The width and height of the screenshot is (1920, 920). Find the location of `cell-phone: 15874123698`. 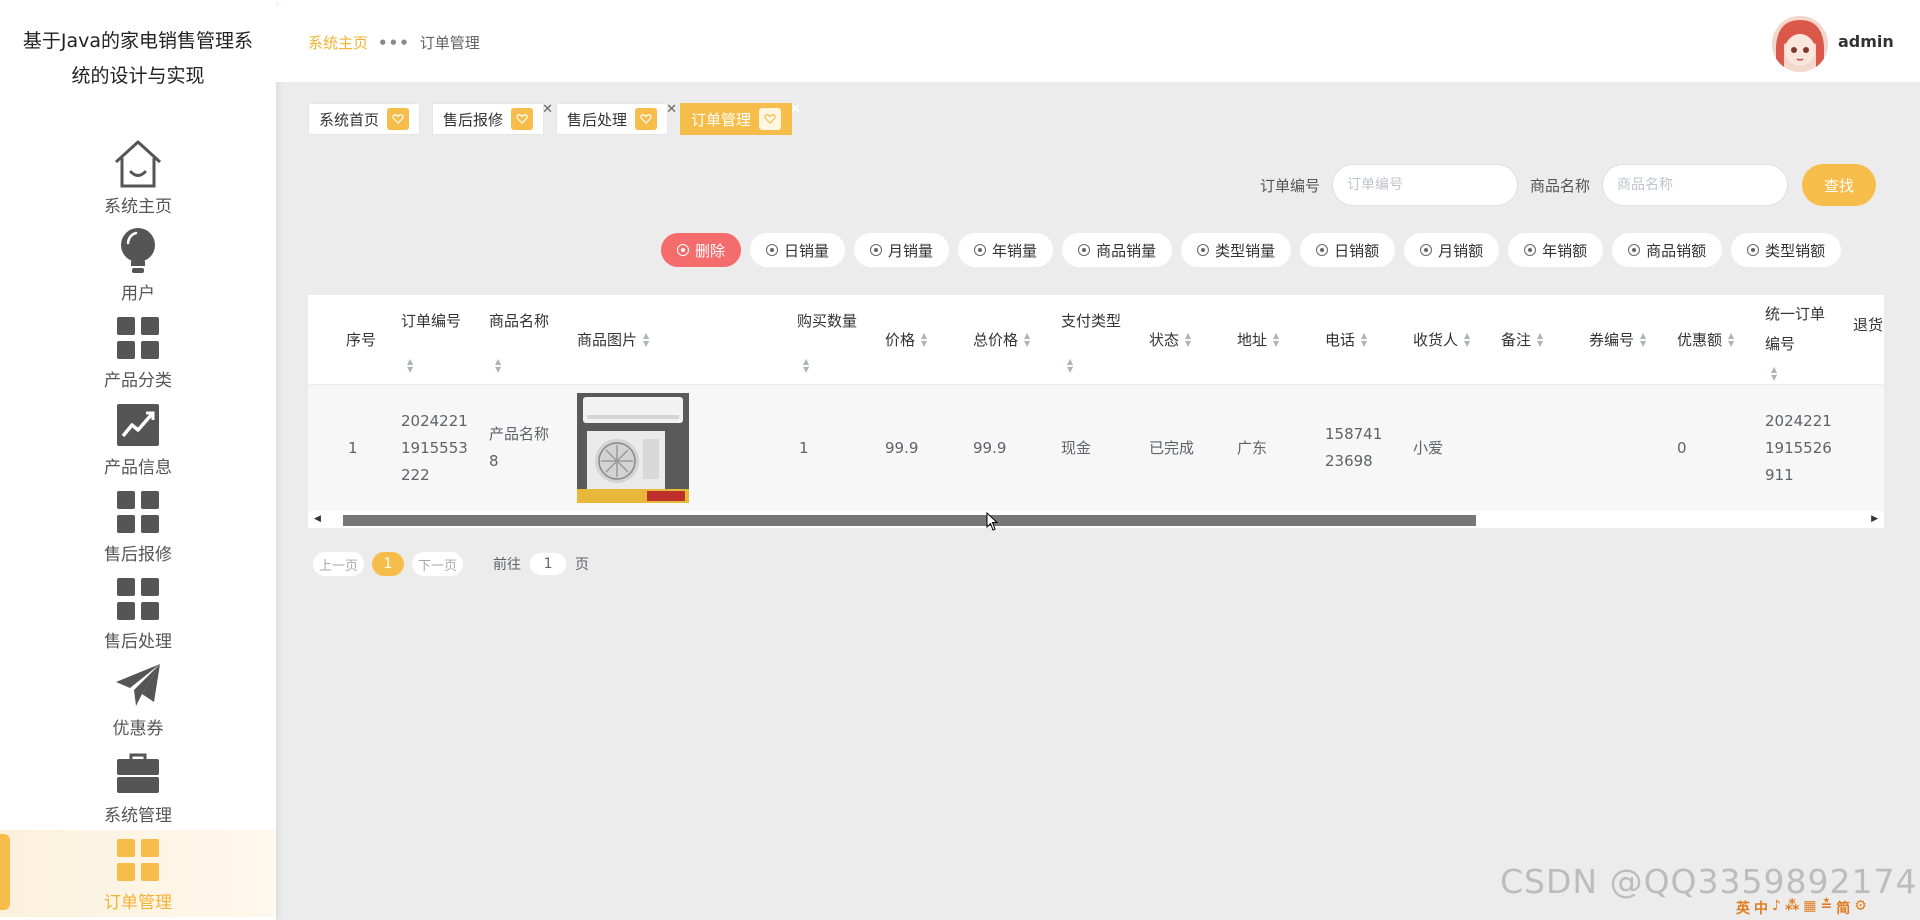

cell-phone: 15874123698 is located at coordinates (1354, 447).